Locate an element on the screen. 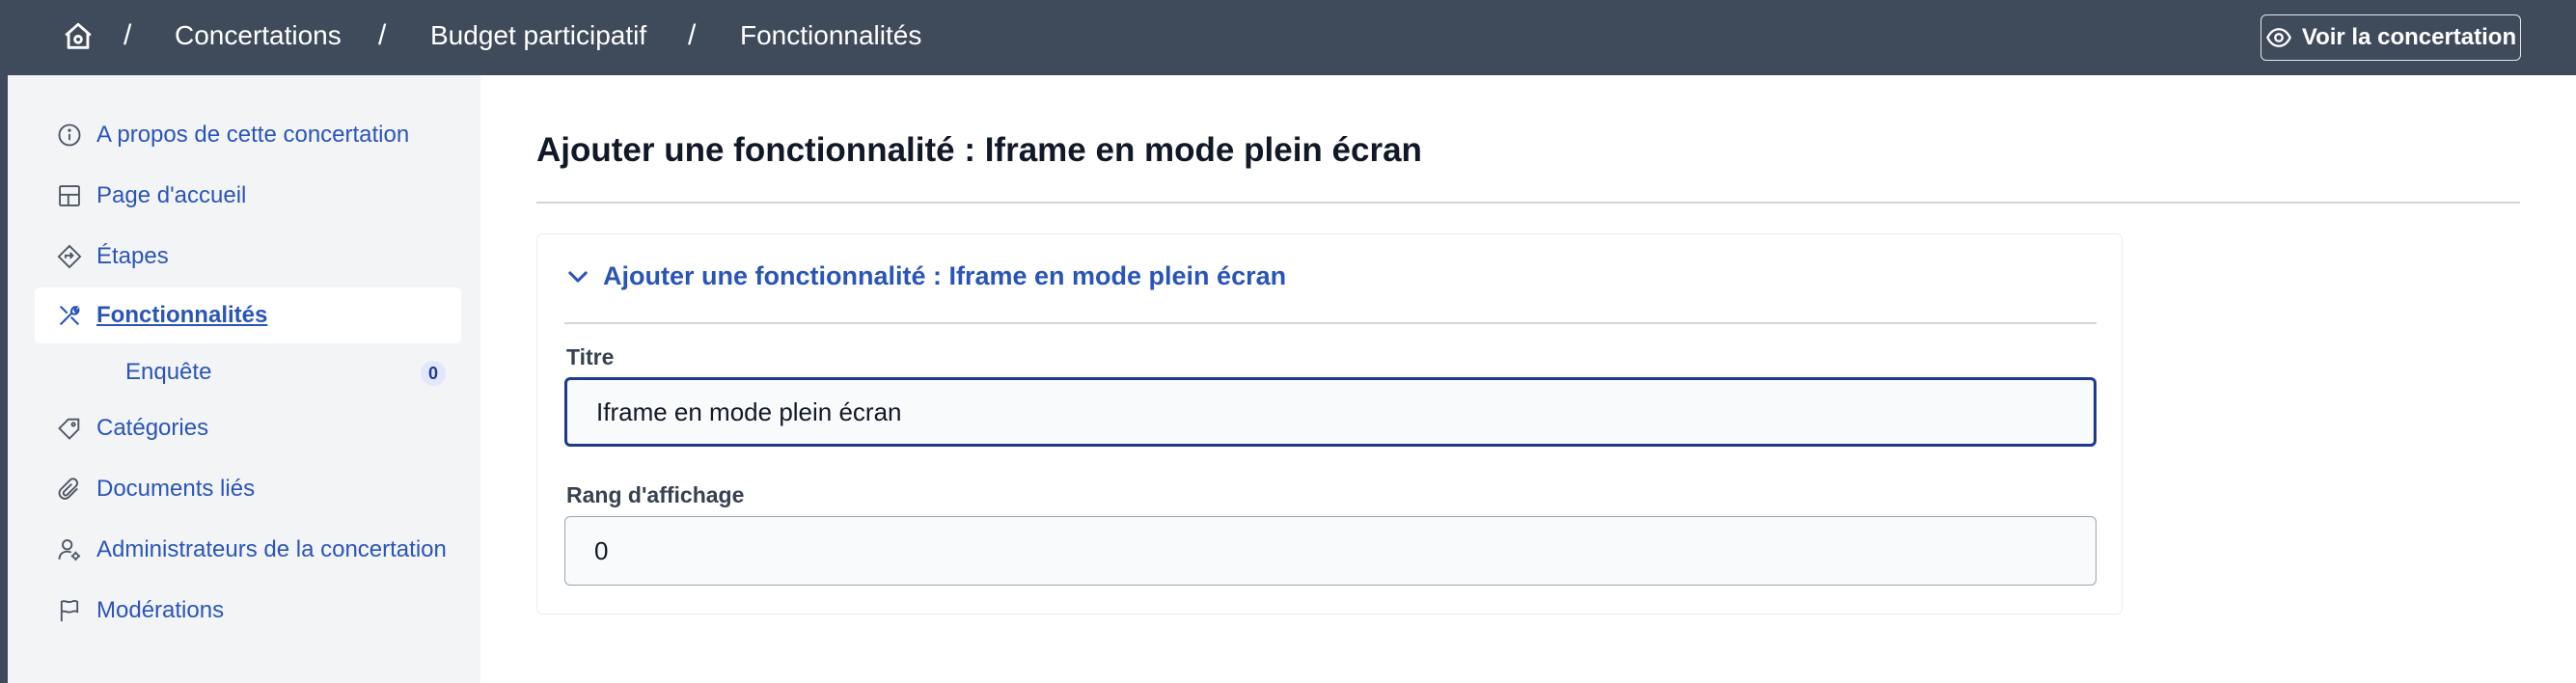  sidebar-item-label: Documents liés is located at coordinates (176, 489).